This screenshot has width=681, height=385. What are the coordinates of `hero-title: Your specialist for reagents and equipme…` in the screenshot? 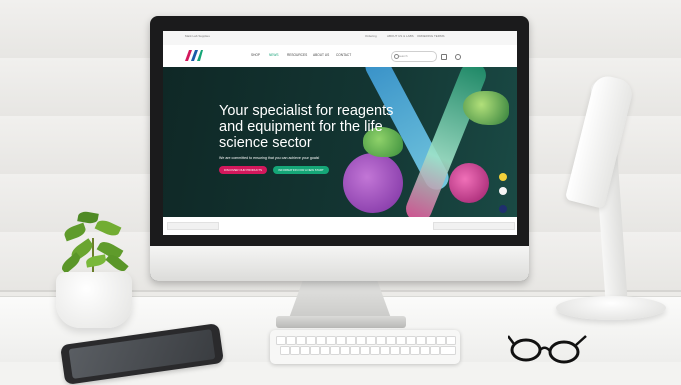 It's located at (306, 127).